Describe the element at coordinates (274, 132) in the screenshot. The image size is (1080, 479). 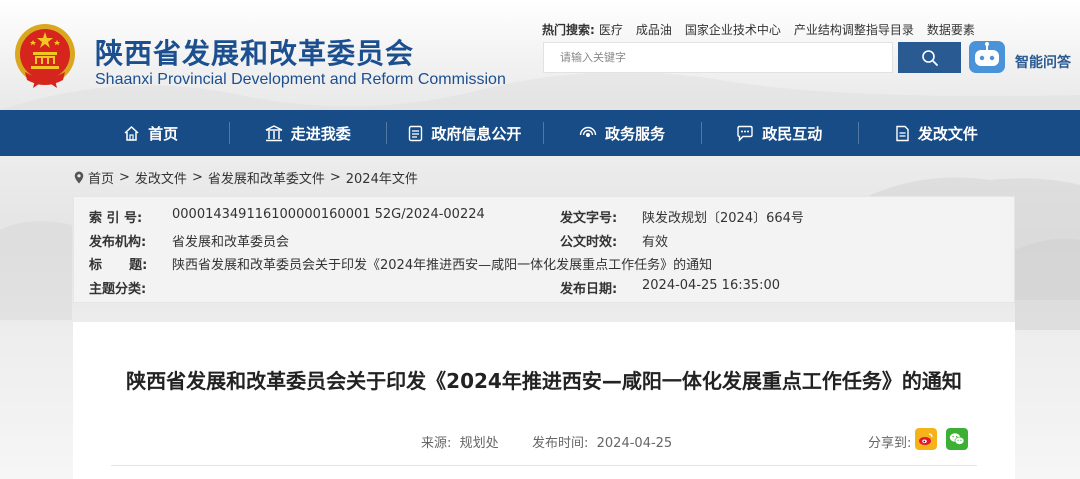
I see `building-icon` at that location.